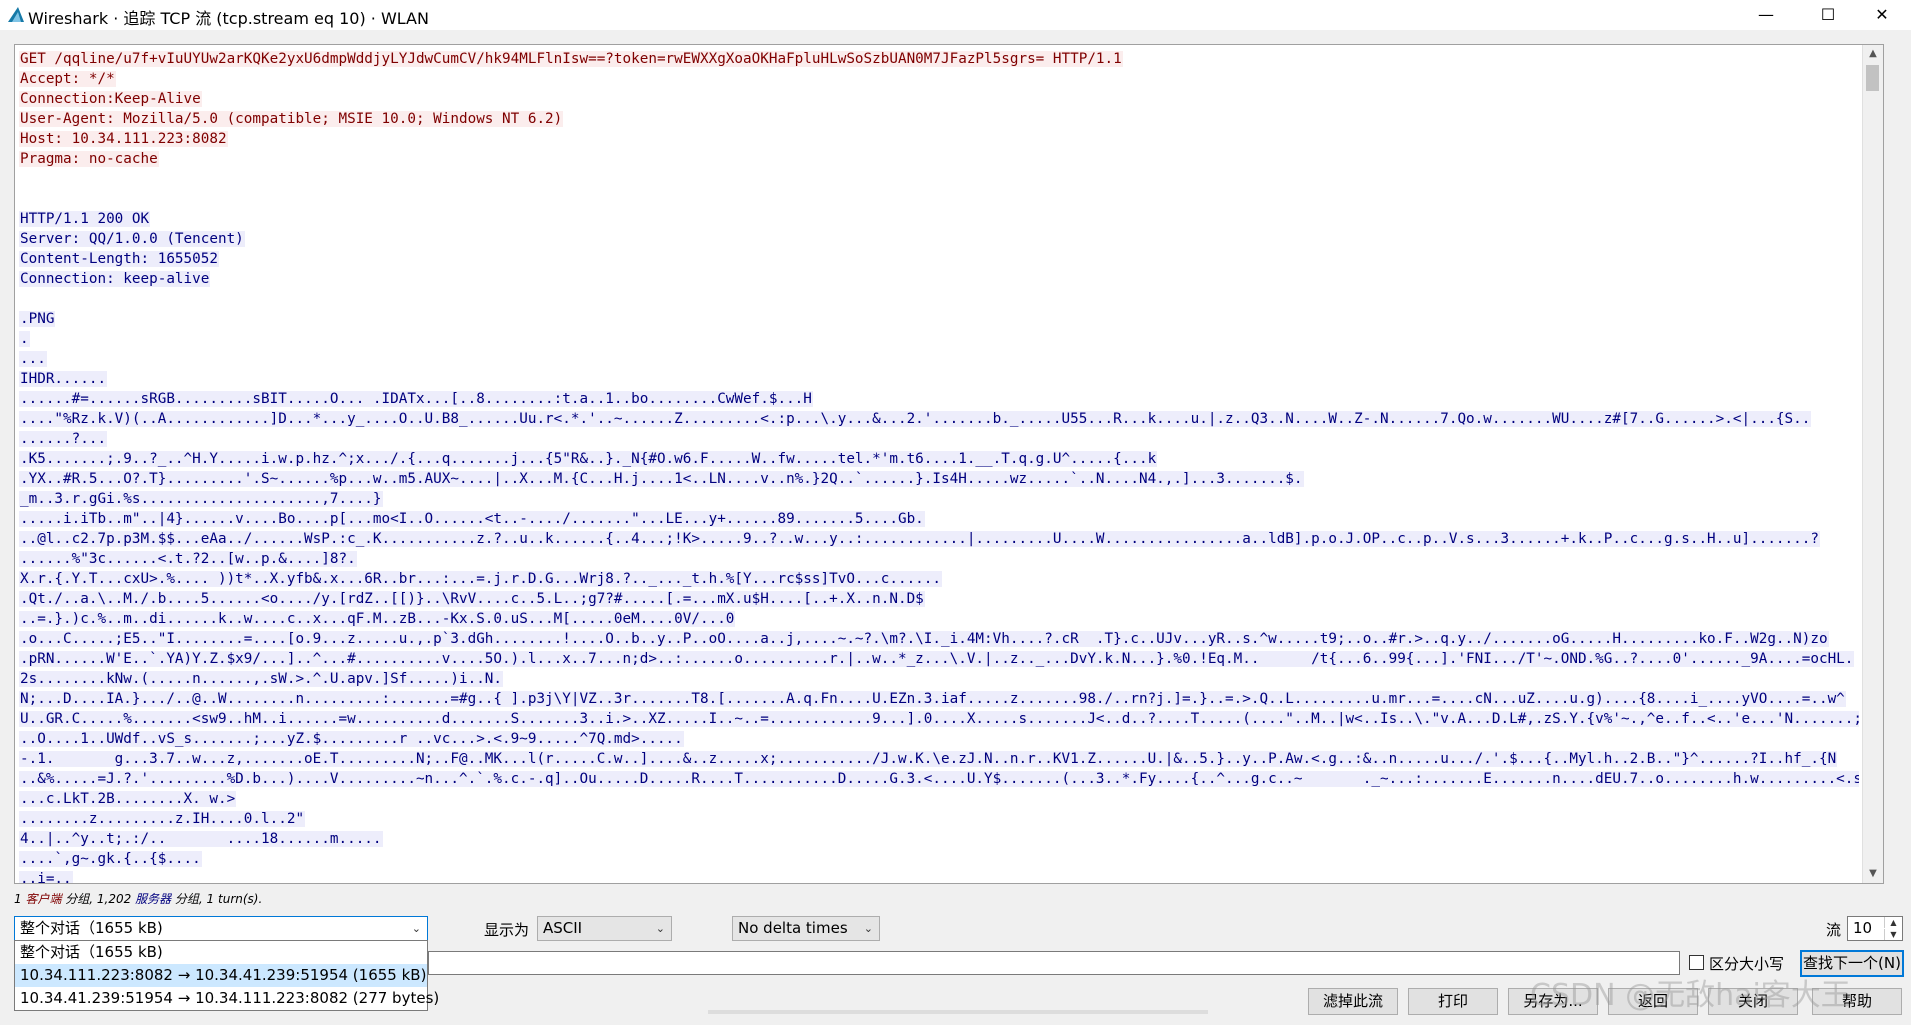 The height and width of the screenshot is (1025, 1911). What do you see at coordinates (128, 799) in the screenshot?
I see `stream-line-text: ...c.LkT.2B........X. w.>` at bounding box center [128, 799].